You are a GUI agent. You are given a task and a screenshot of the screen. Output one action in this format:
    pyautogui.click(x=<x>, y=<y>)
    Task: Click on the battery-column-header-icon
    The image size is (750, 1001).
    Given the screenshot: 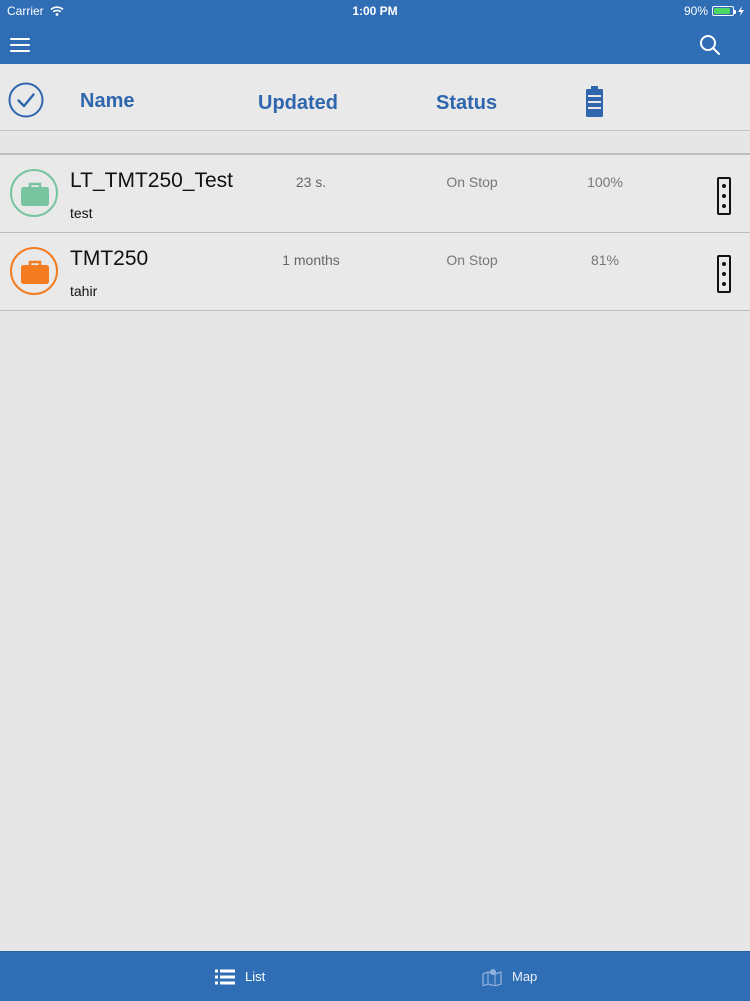 What is the action you would take?
    pyautogui.click(x=594, y=101)
    